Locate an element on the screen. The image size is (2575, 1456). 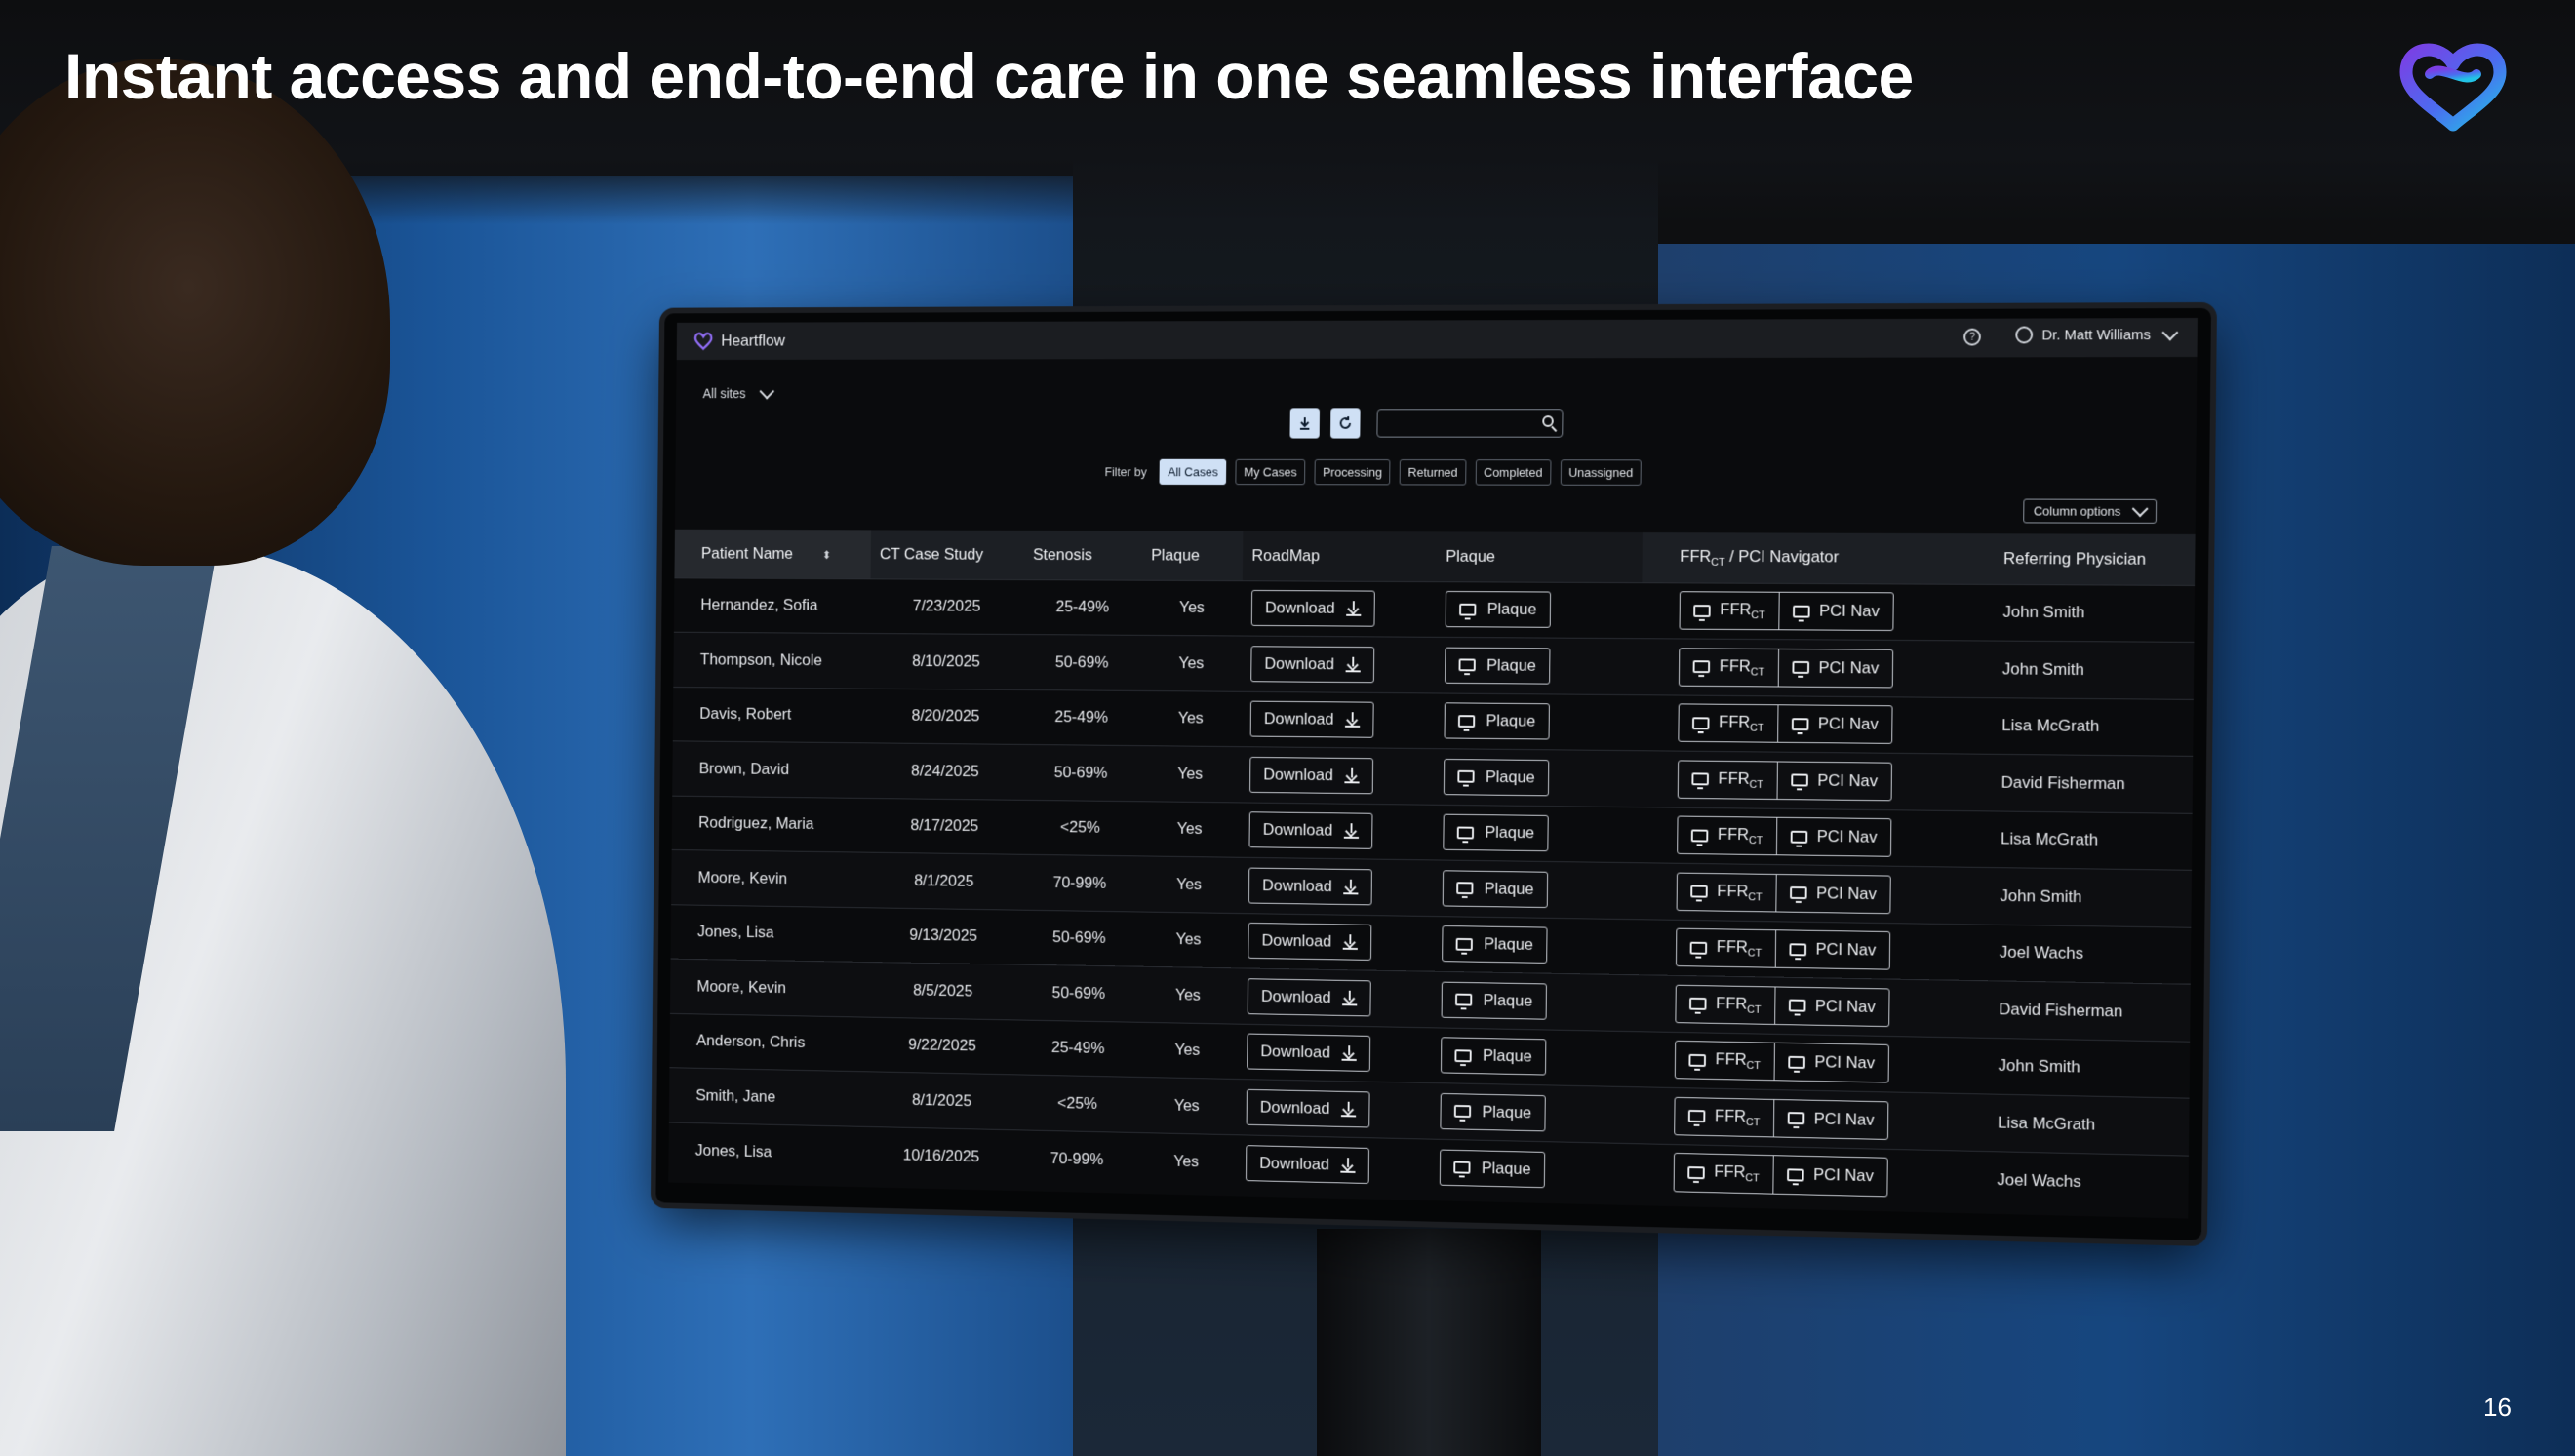
header-patient-name: Patient Name ⬍ is located at coordinates (772, 554).